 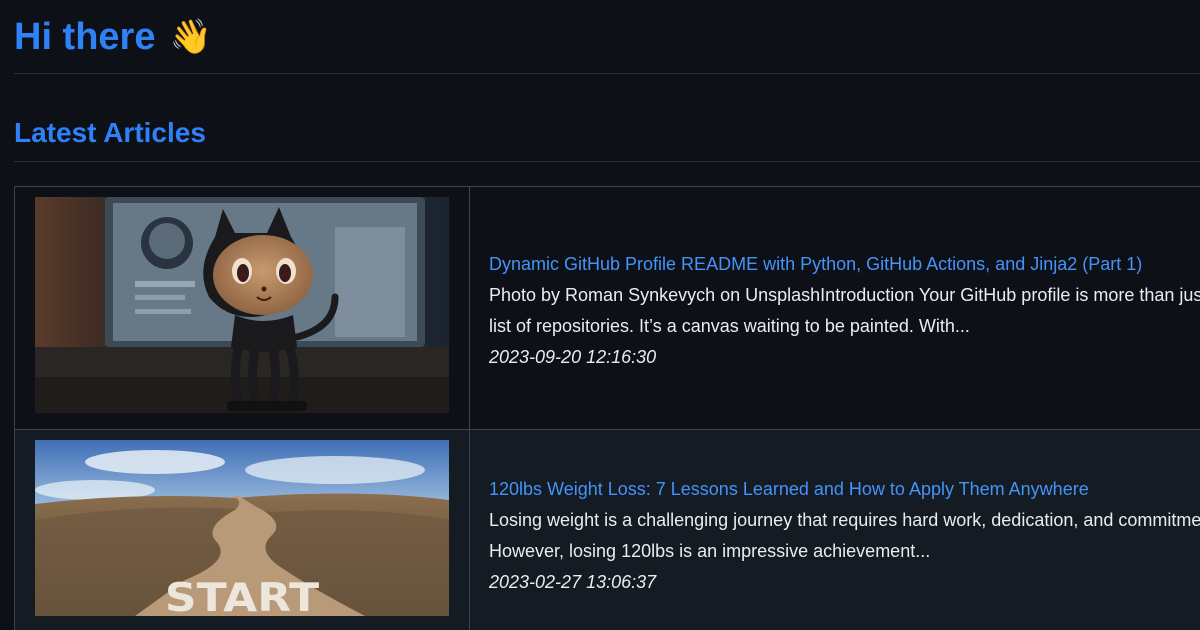 What do you see at coordinates (607, 73) in the screenshot?
I see `title-divider` at bounding box center [607, 73].